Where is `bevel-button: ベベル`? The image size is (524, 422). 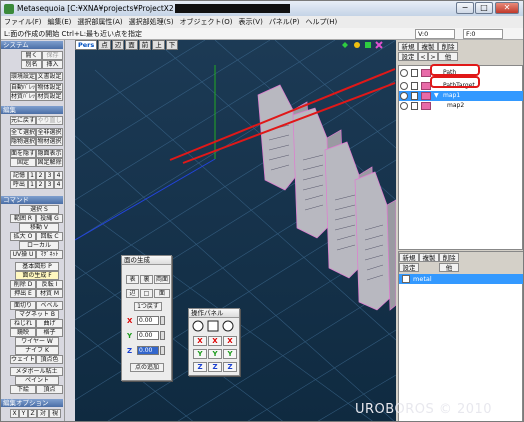 bevel-button: ベベル is located at coordinates (49, 305).